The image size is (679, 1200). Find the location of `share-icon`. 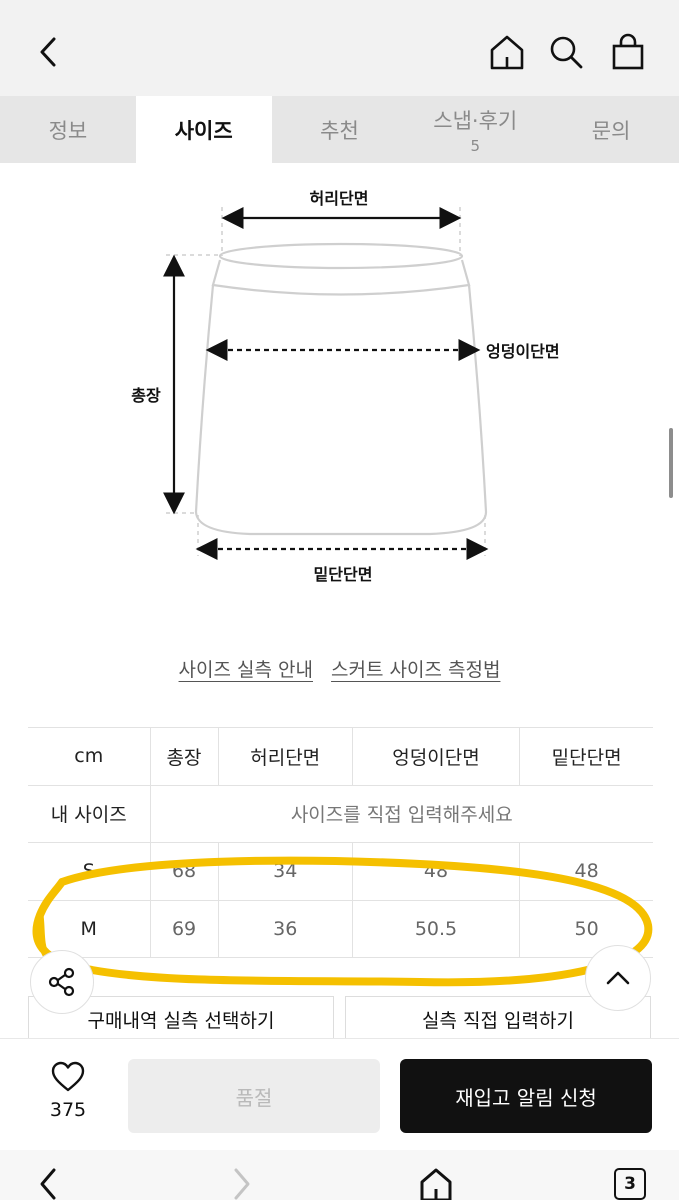

share-icon is located at coordinates (61, 982).